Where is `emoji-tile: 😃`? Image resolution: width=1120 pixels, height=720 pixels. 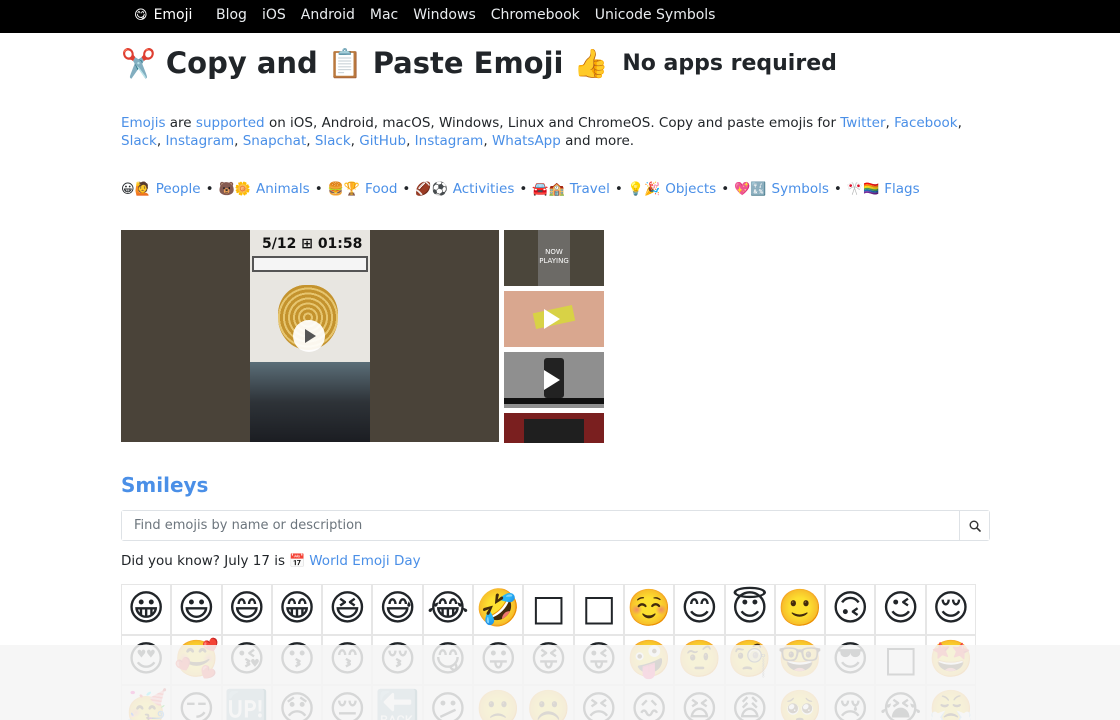 emoji-tile: 😃 is located at coordinates (196, 609).